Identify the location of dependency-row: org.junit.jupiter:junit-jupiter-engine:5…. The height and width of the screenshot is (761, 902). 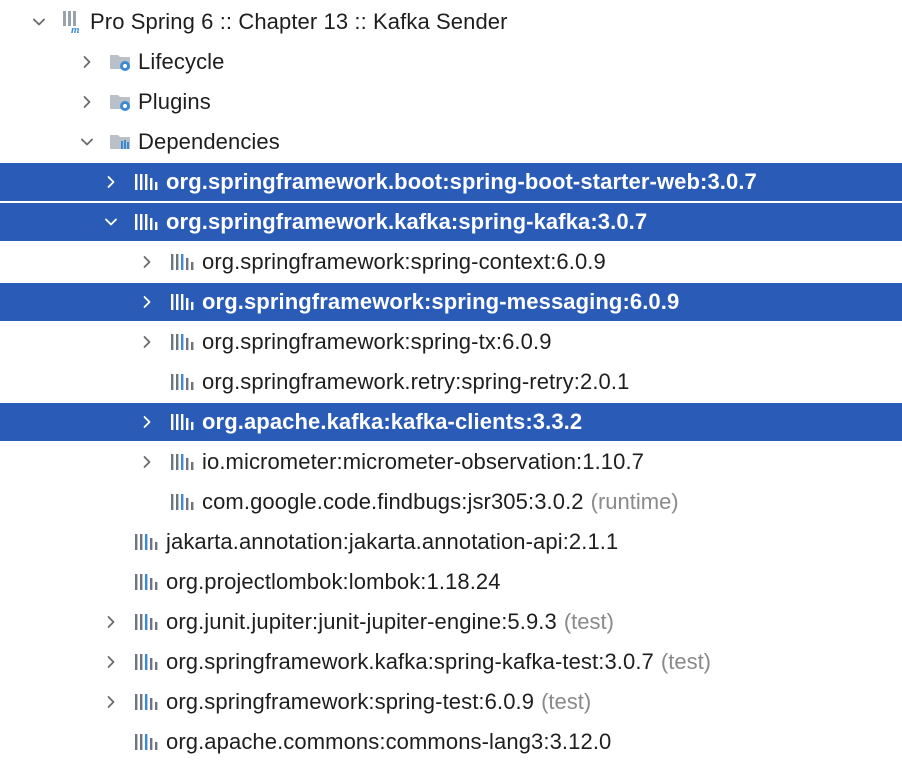
(357, 622).